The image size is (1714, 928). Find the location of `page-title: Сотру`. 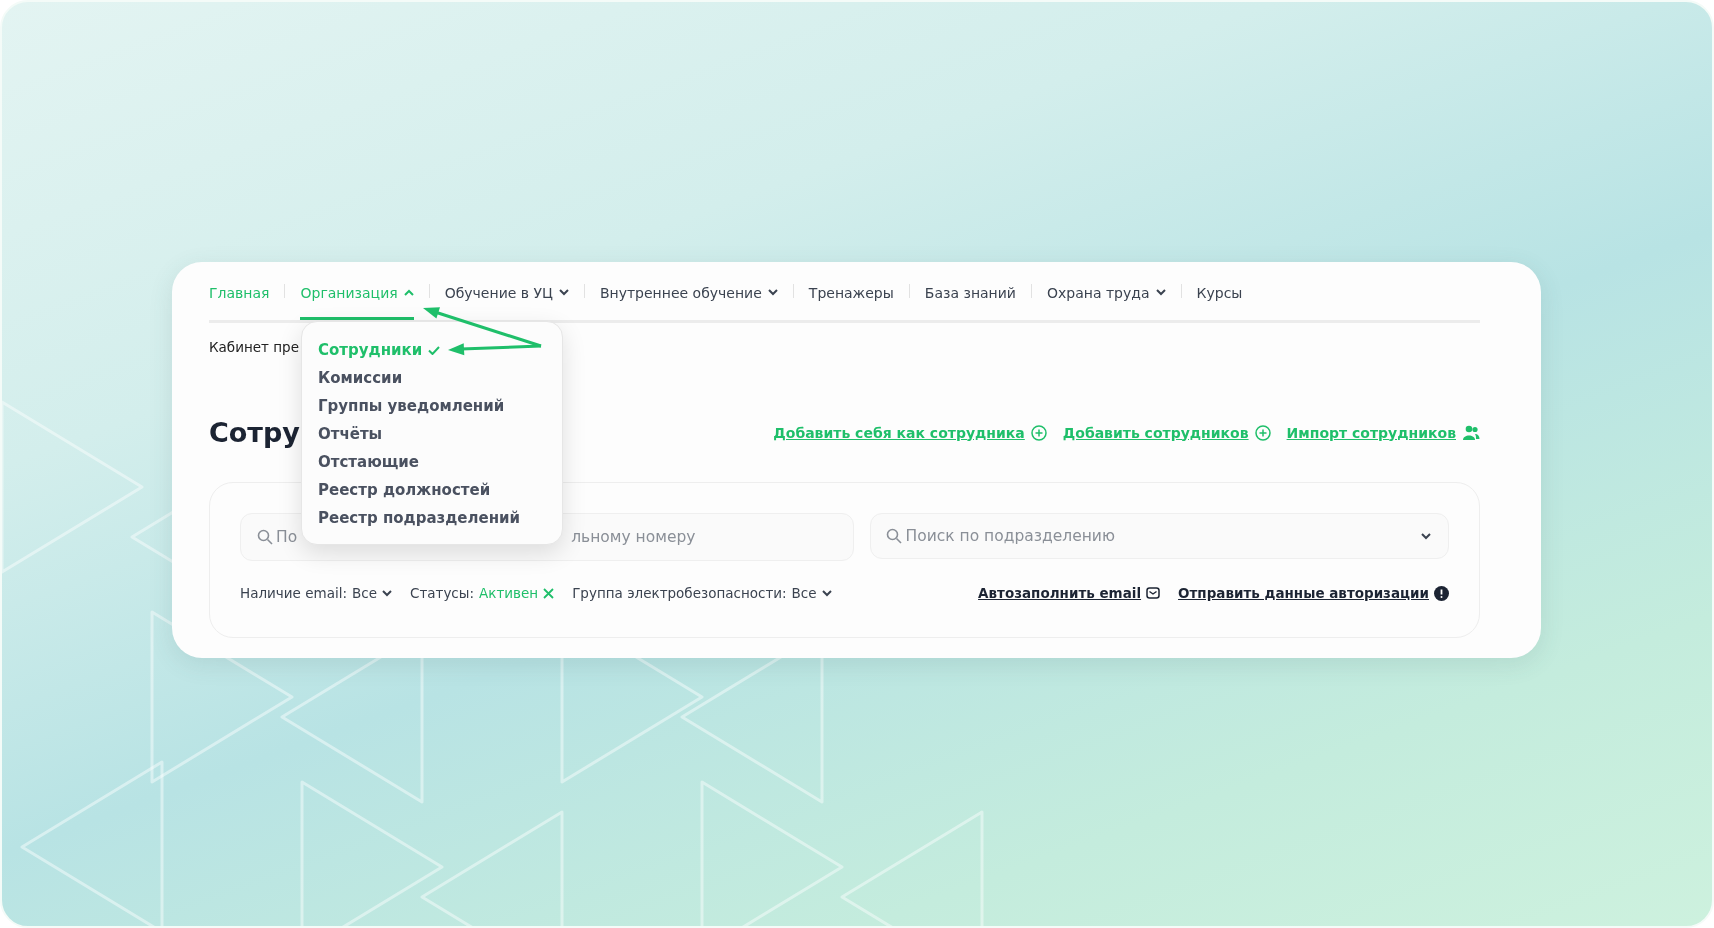

page-title: Сотру is located at coordinates (254, 432).